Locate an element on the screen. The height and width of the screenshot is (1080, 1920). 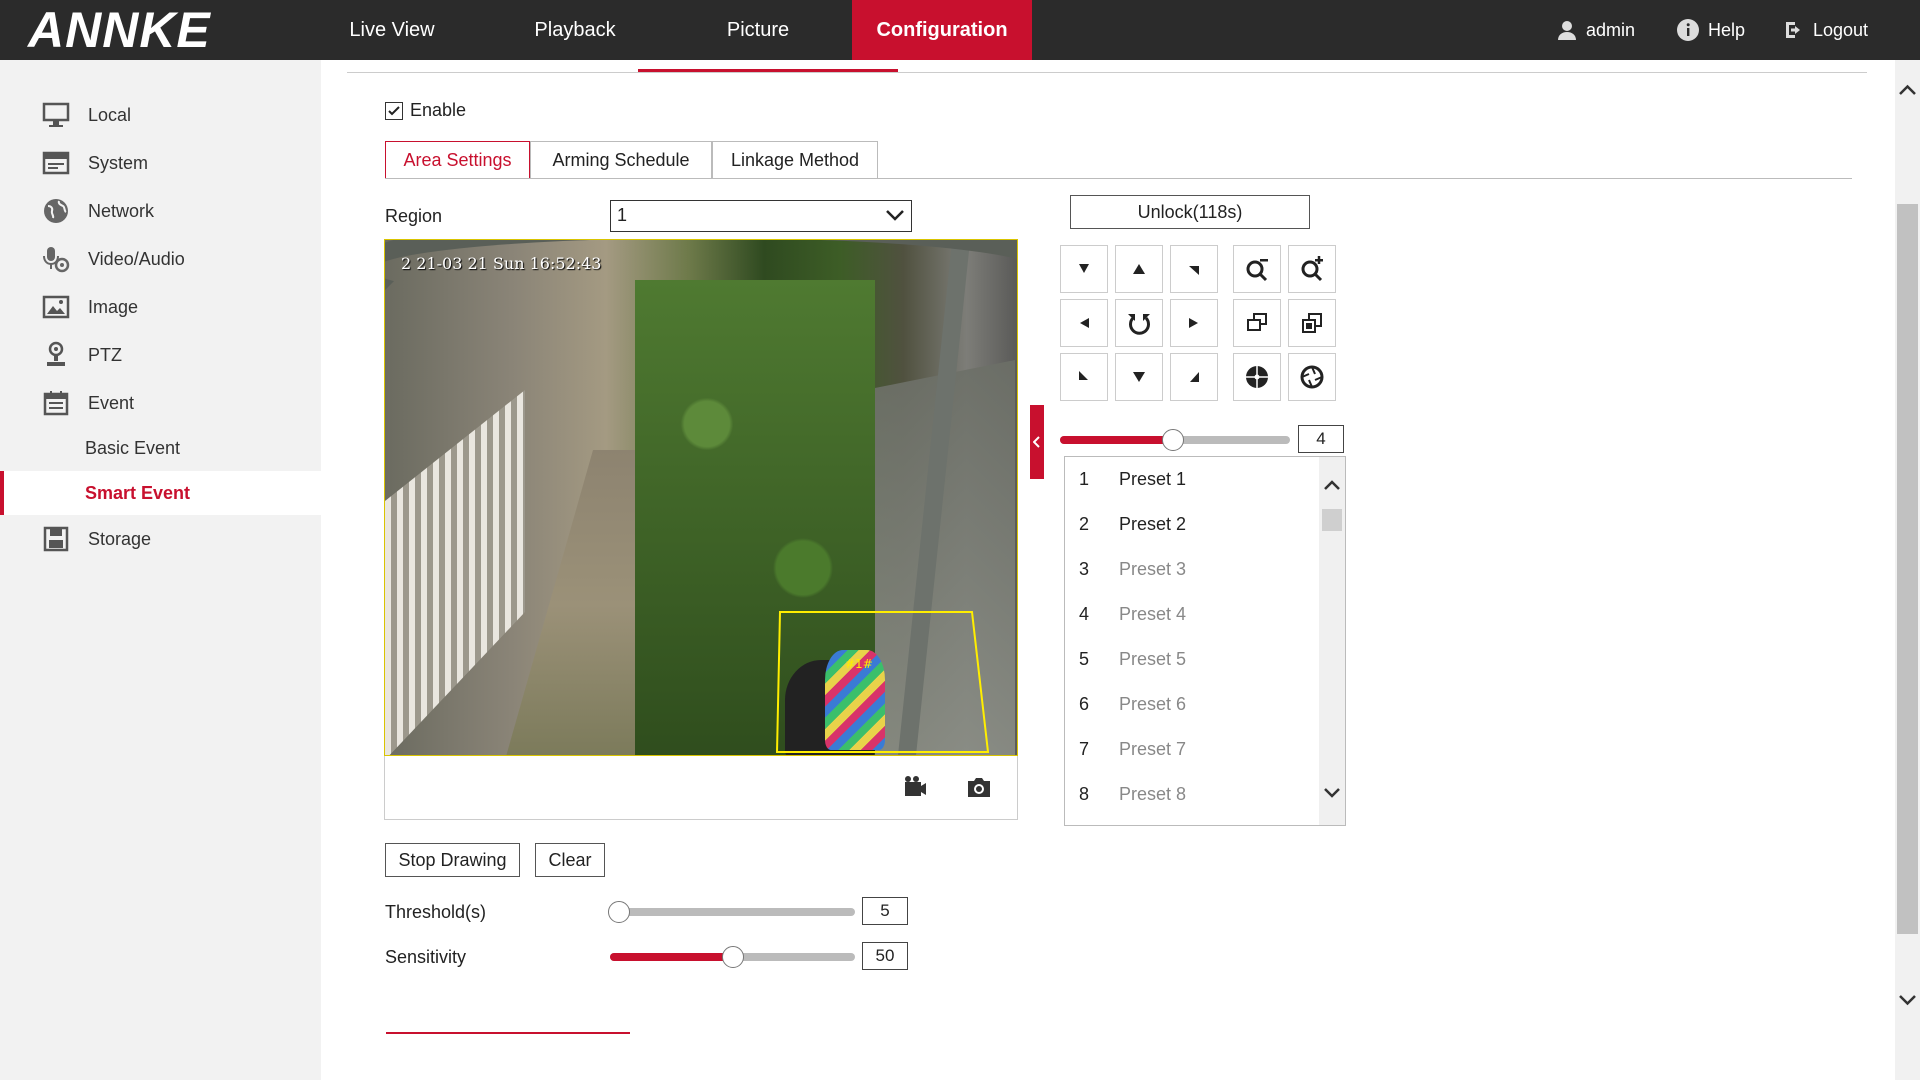
threshold-value-field: 5 is located at coordinates (885, 911).